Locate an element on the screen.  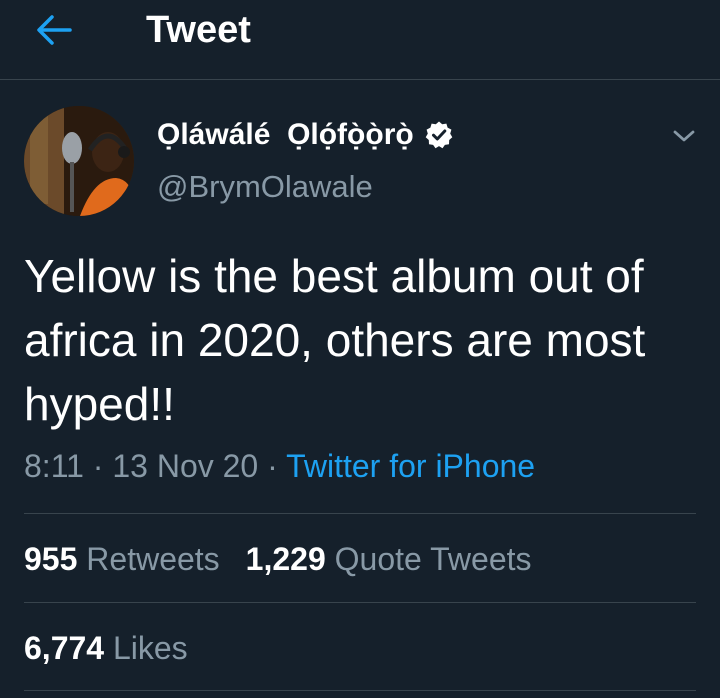
quote-tweets-stat: 1,229 Quote Tweets is located at coordinates (389, 559).